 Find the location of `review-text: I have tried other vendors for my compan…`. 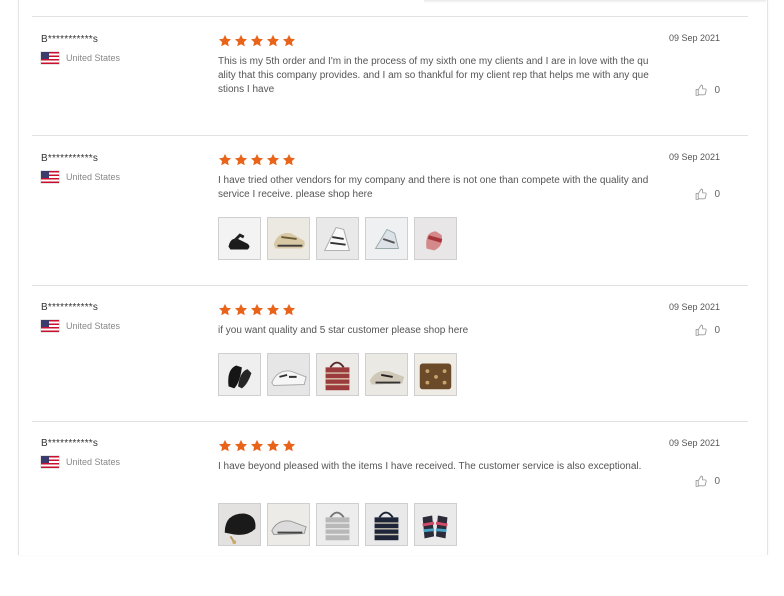

review-text: I have tried other vendors for my compan… is located at coordinates (433, 187).